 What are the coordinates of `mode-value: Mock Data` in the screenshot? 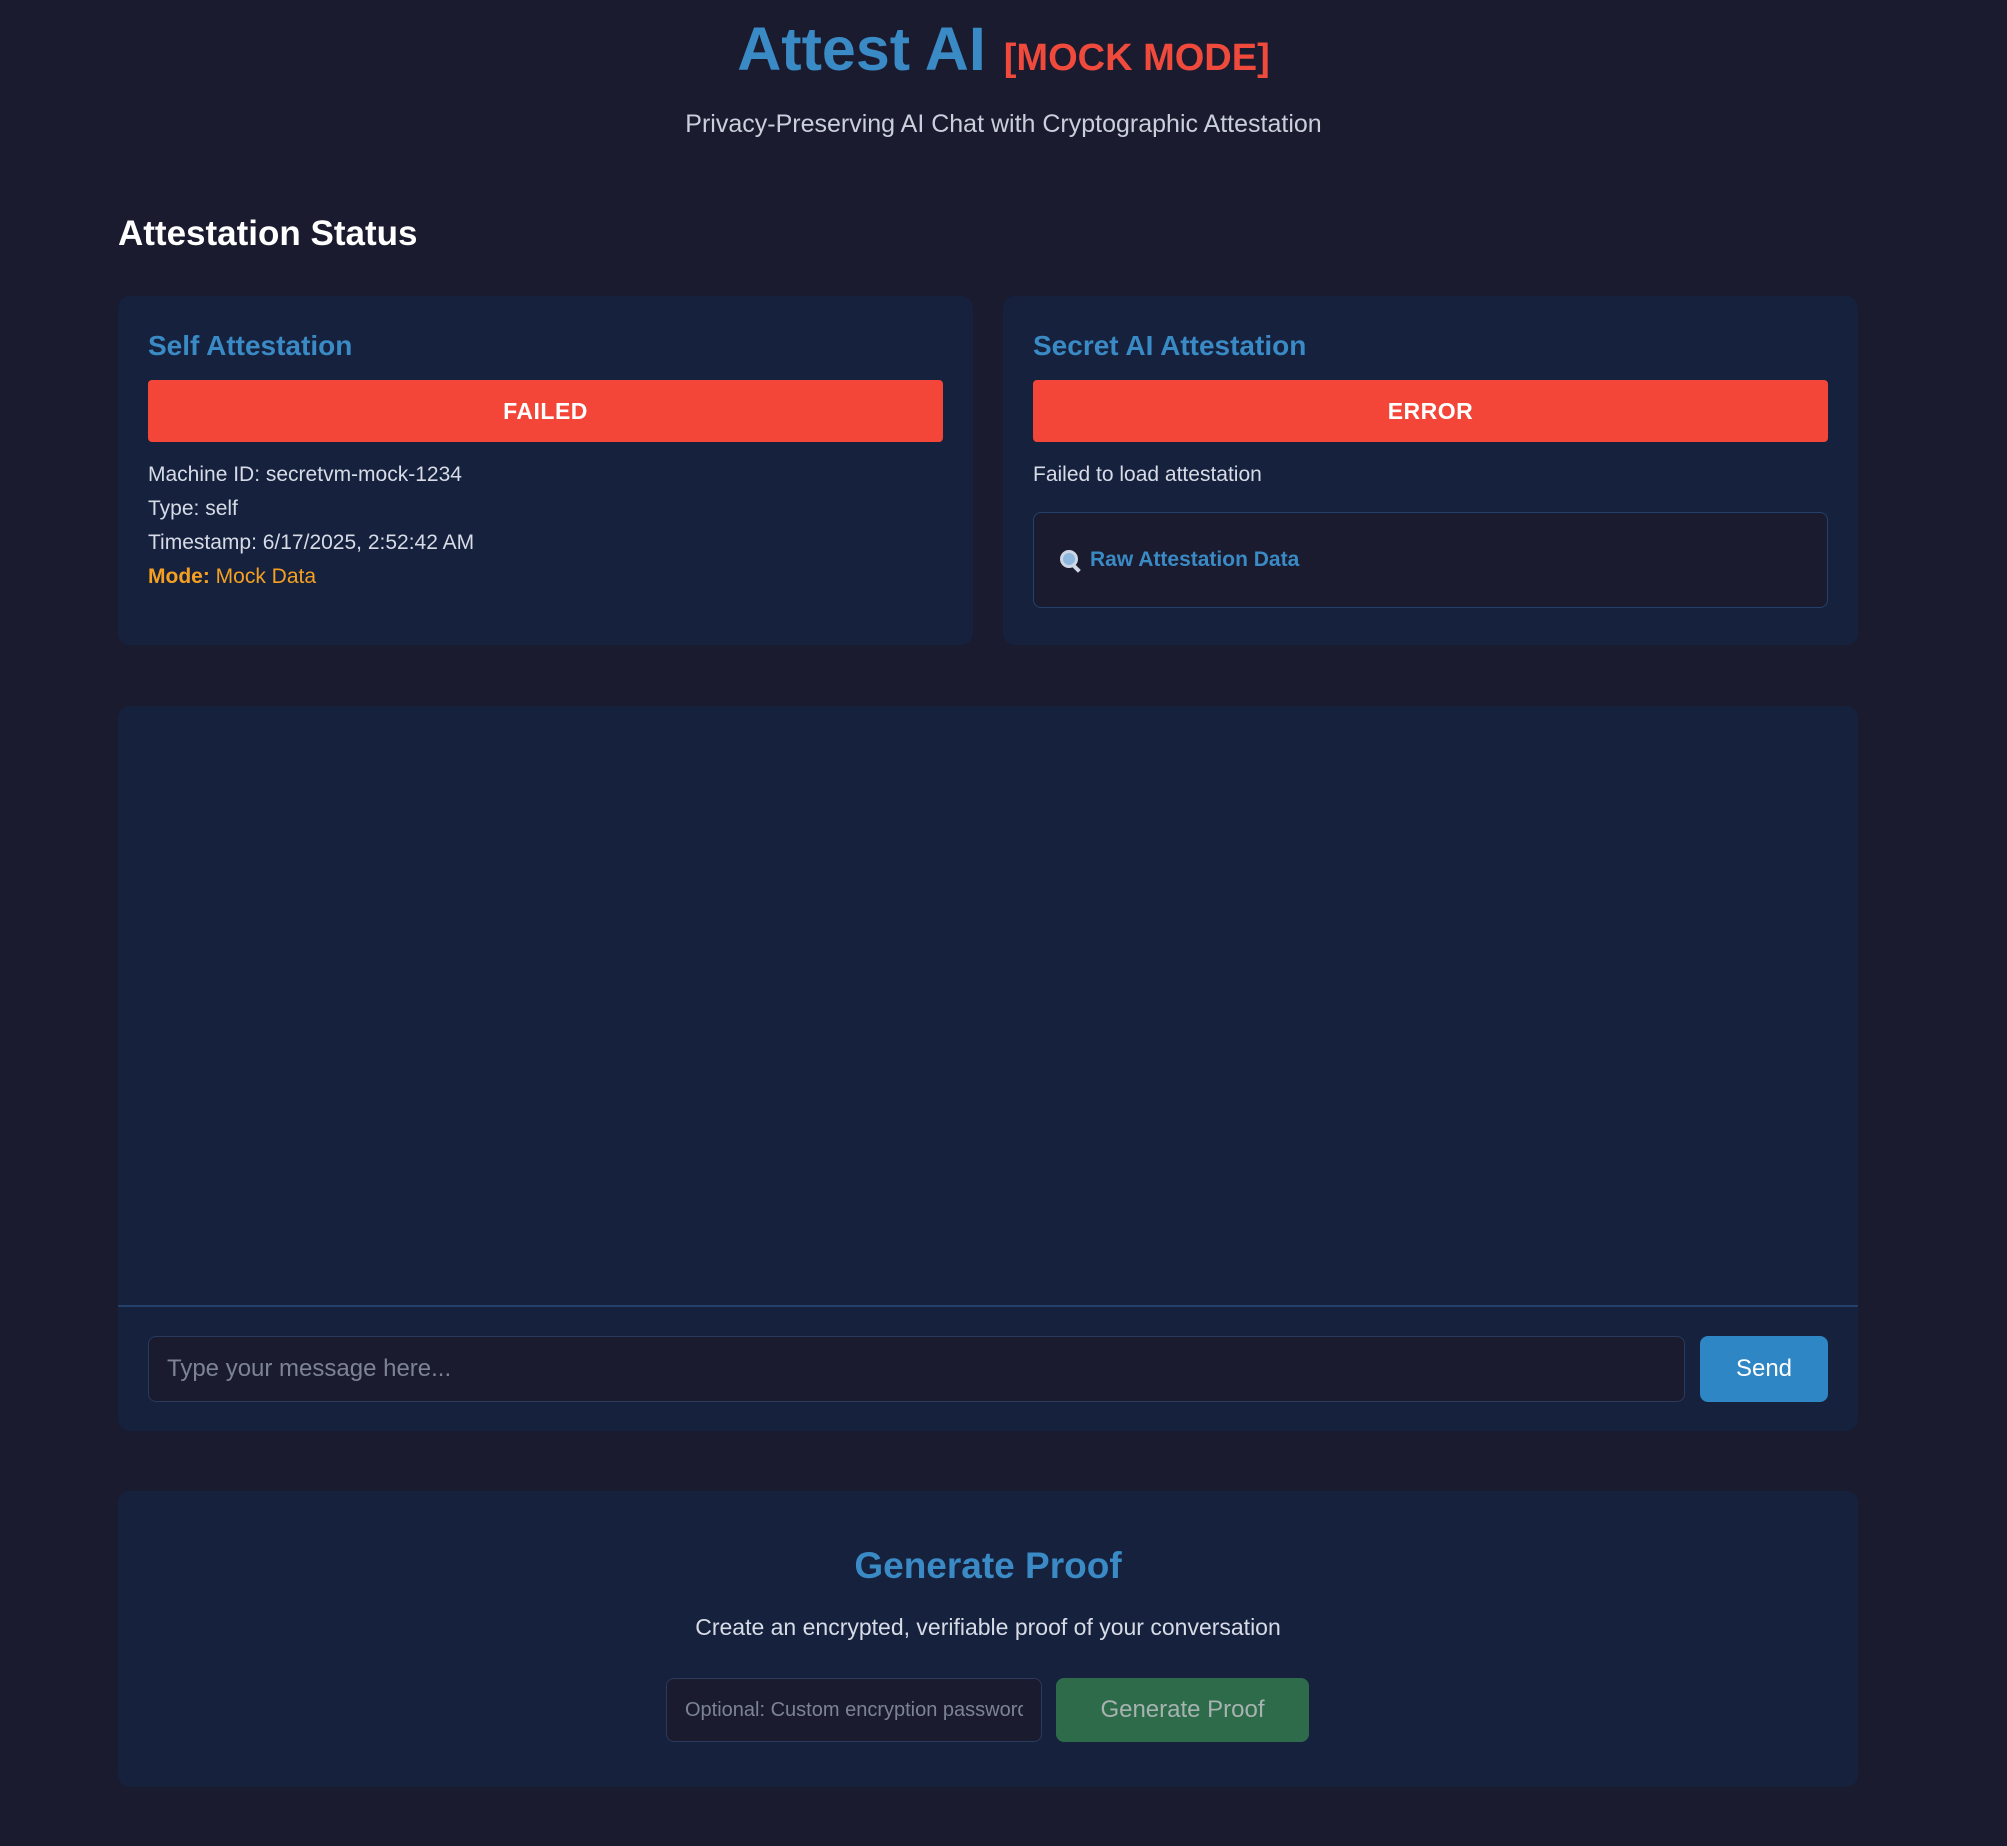 It's located at (266, 576).